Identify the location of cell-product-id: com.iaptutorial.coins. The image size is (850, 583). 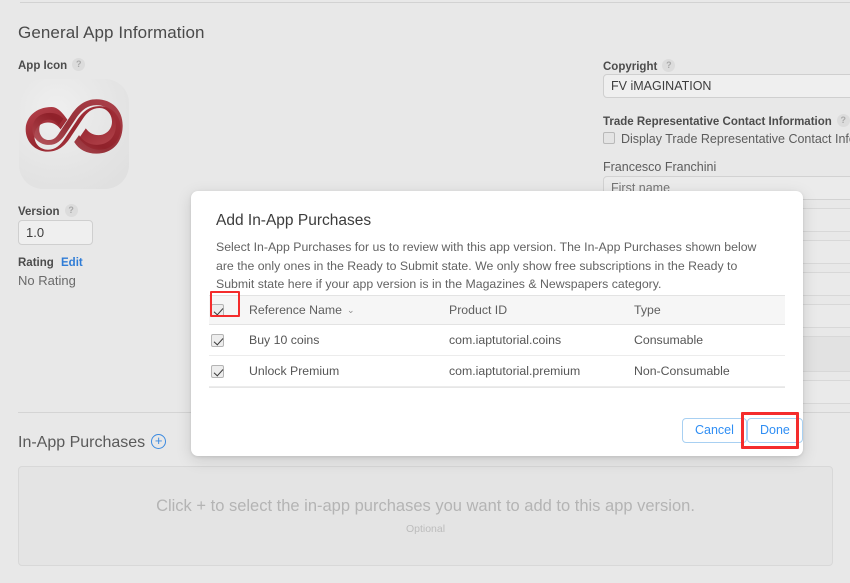
(505, 340).